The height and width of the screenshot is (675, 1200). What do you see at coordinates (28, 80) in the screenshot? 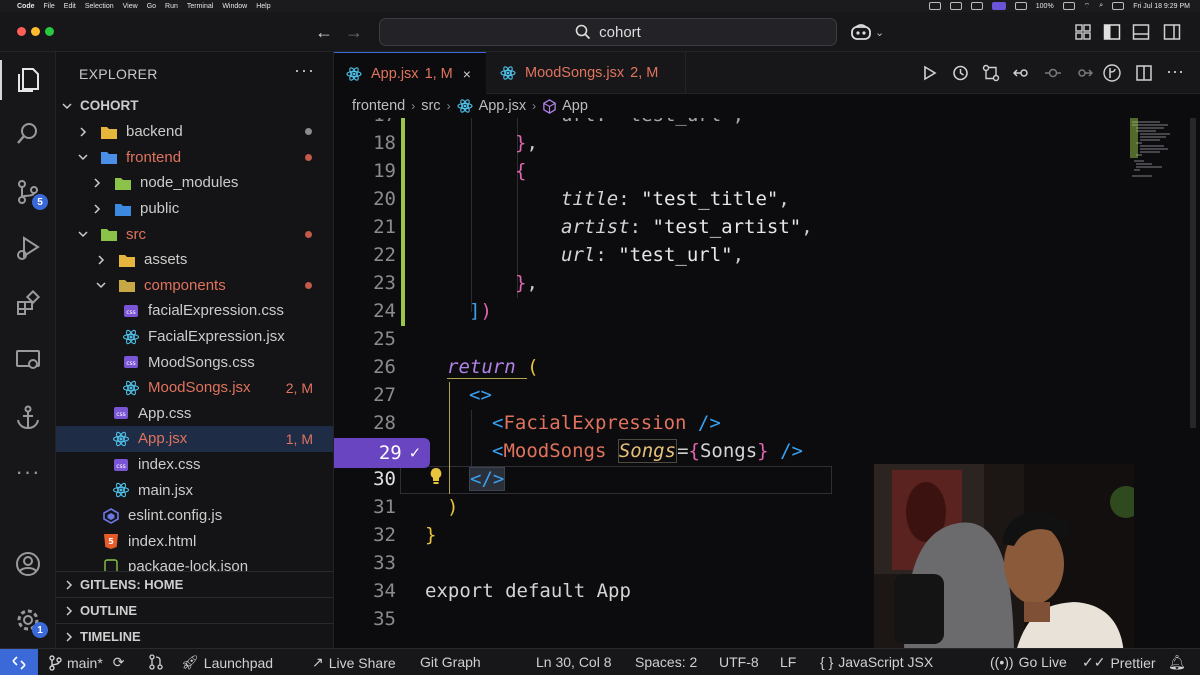
I see `explorer-icon` at bounding box center [28, 80].